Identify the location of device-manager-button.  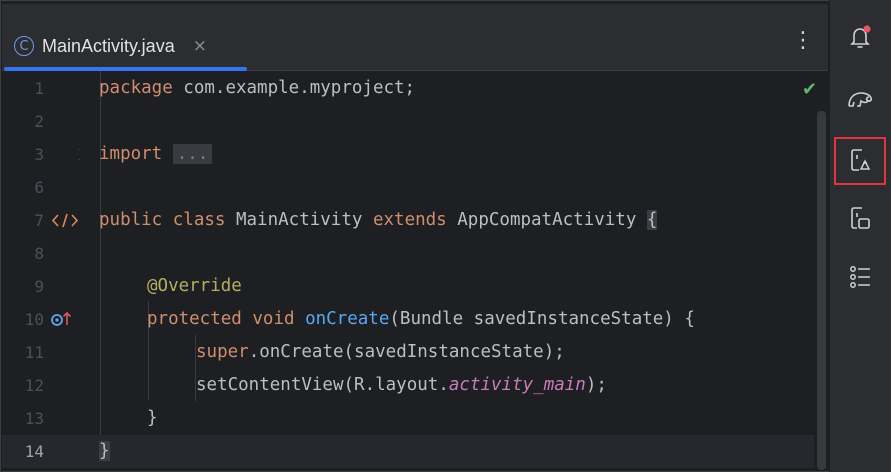
(860, 219).